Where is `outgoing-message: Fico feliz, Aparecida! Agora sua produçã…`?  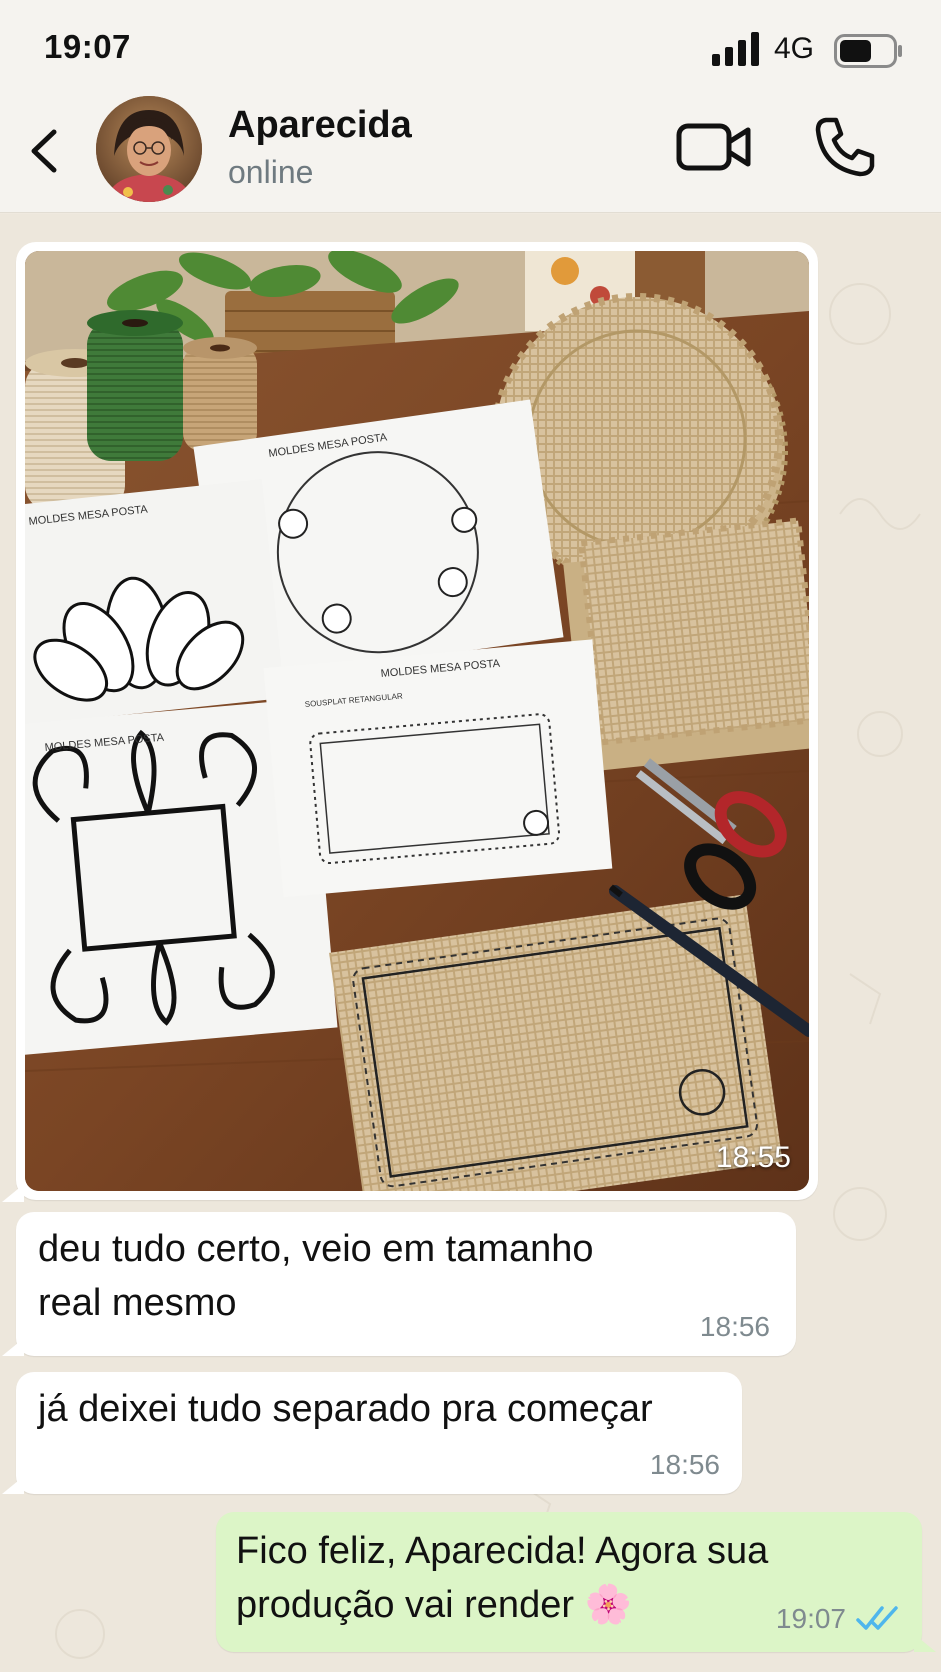
outgoing-message: Fico feliz, Aparecida! Agora sua produçã… is located at coordinates (576, 1582).